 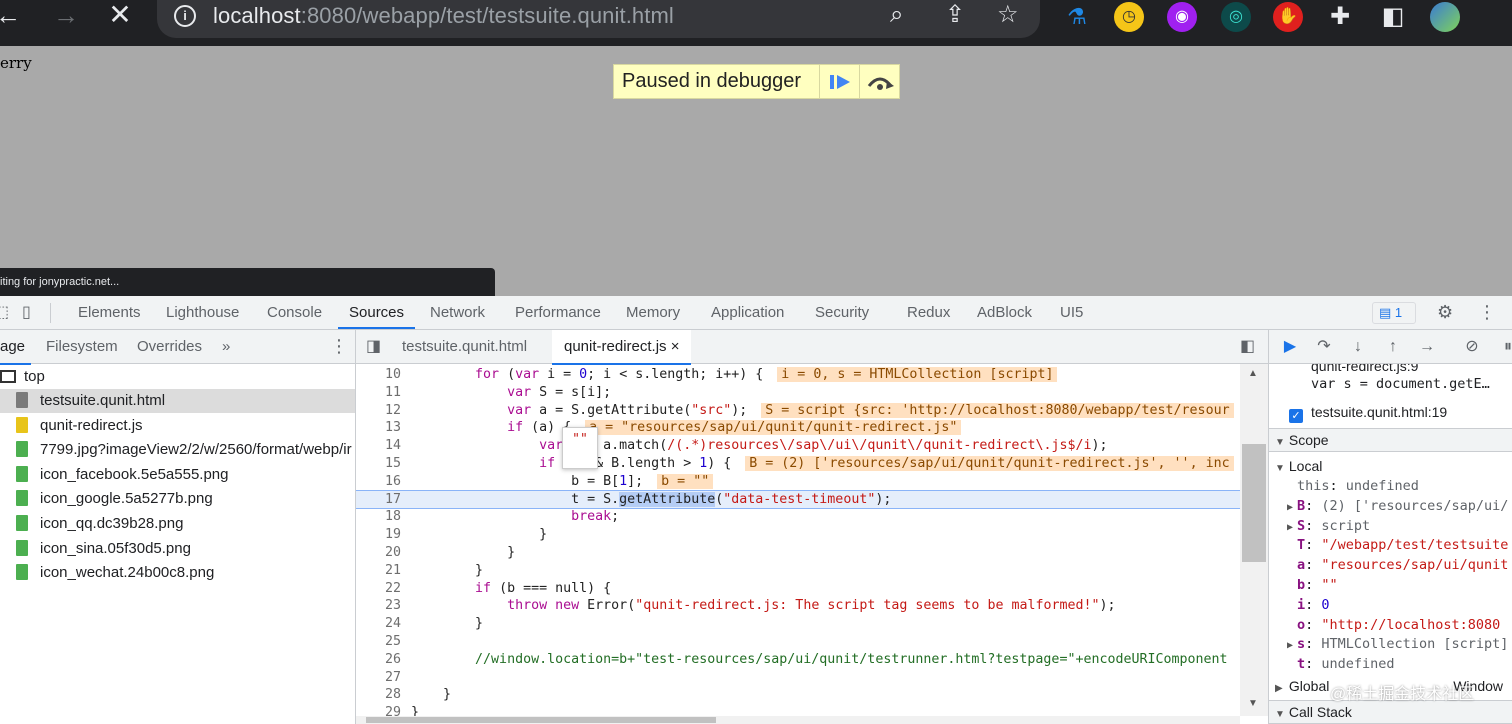 I want to click on back-arrow-icon: ←, so click(x=12, y=16).